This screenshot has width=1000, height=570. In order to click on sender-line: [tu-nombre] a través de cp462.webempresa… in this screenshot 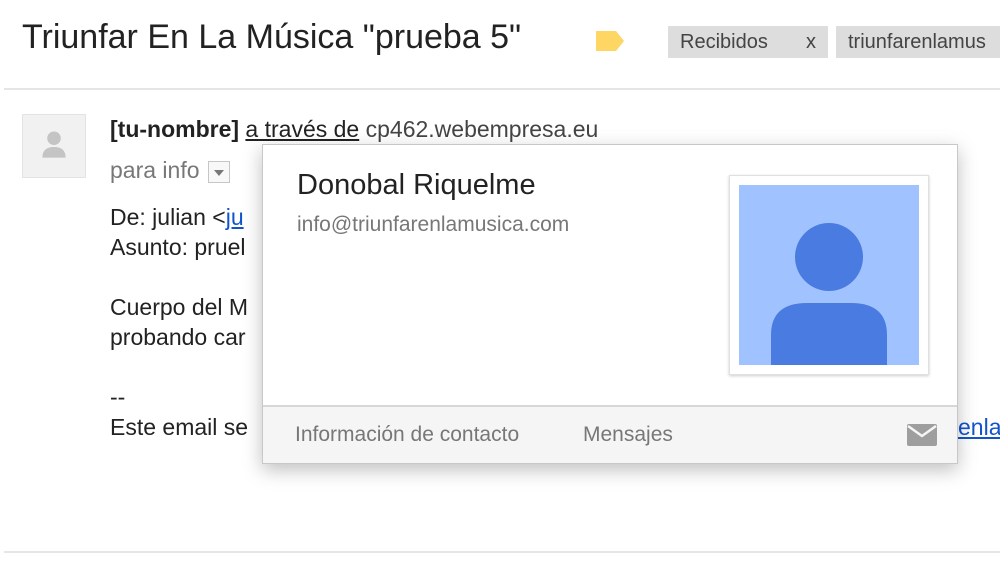, I will do `click(354, 129)`.